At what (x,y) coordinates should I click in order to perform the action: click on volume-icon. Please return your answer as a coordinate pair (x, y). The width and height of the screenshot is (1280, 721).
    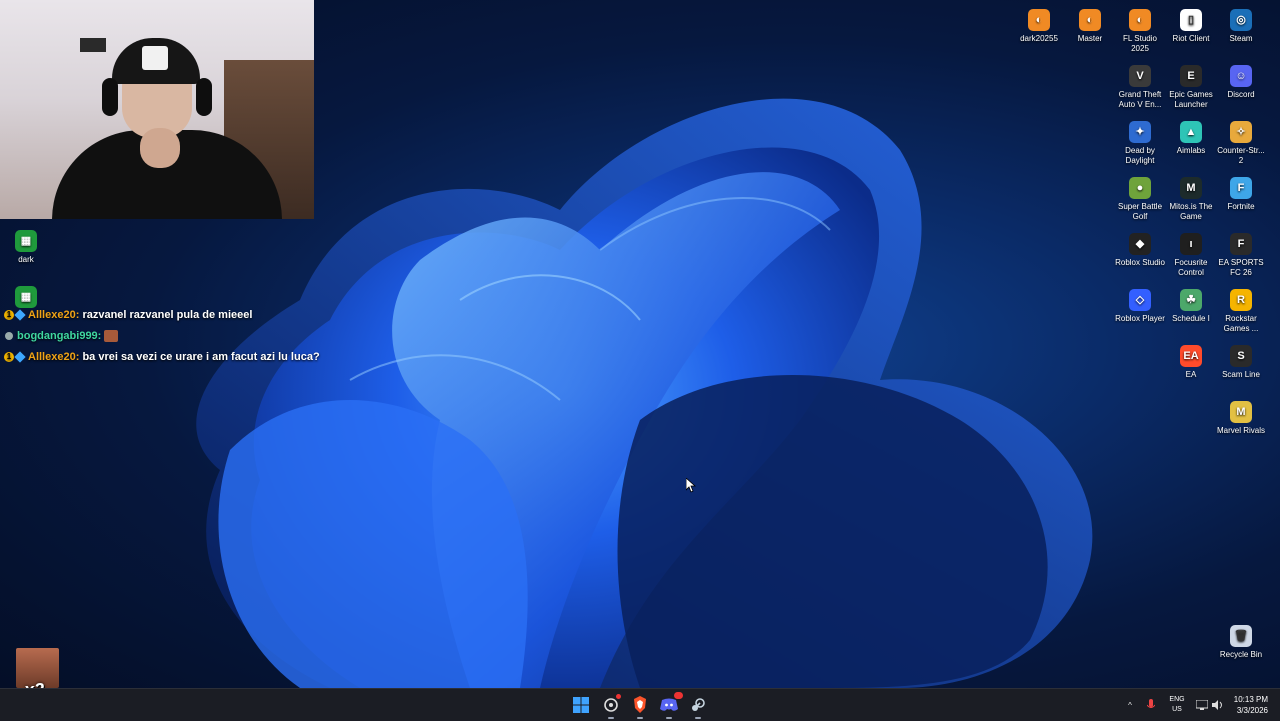
    Looking at the image, I should click on (1218, 705).